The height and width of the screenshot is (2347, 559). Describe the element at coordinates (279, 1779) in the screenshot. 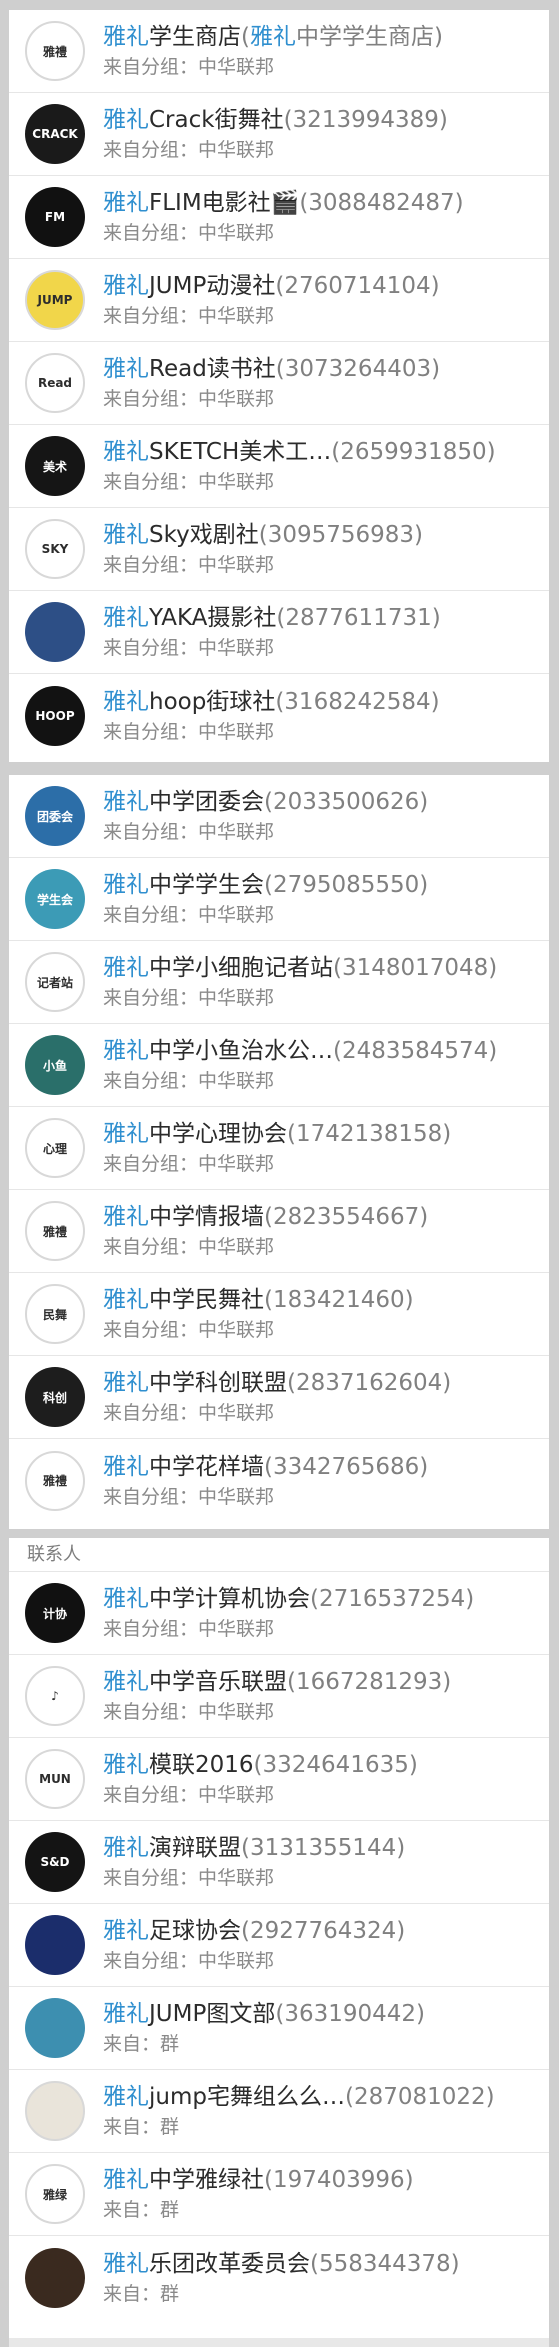

I see `list-item: MUN 雅礼模联2016(3324641635) 来自分组：中华联邦` at that location.